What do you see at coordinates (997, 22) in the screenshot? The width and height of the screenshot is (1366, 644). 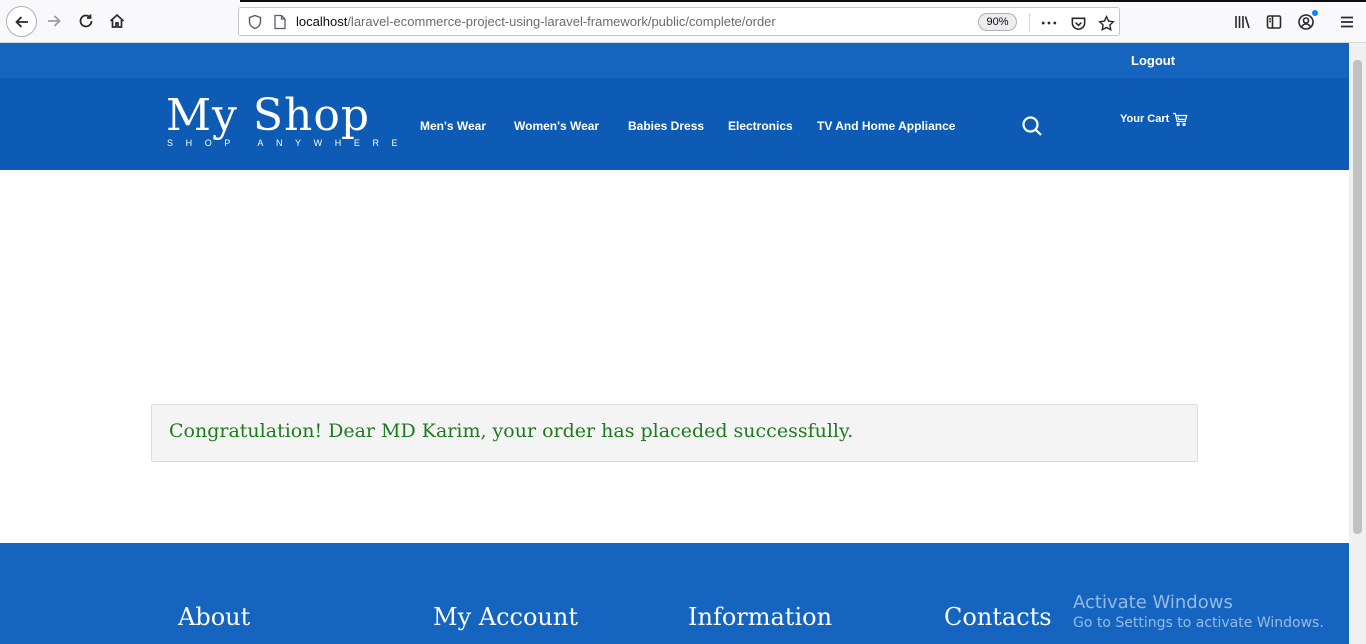 I see `zoom-badge: 90%` at bounding box center [997, 22].